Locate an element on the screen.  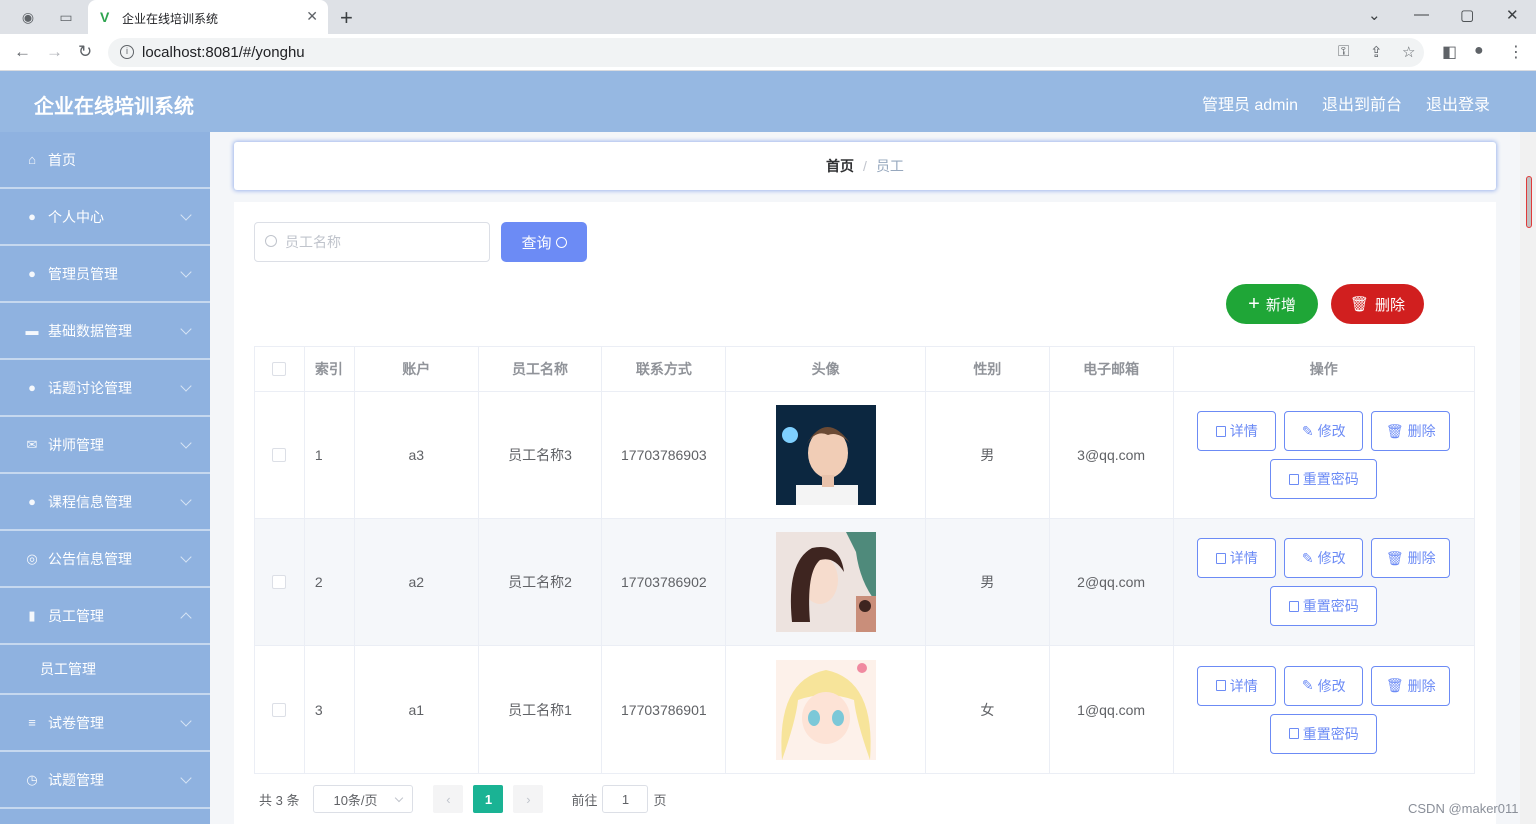
page-scrollbar is located at coordinates (1528, 478).